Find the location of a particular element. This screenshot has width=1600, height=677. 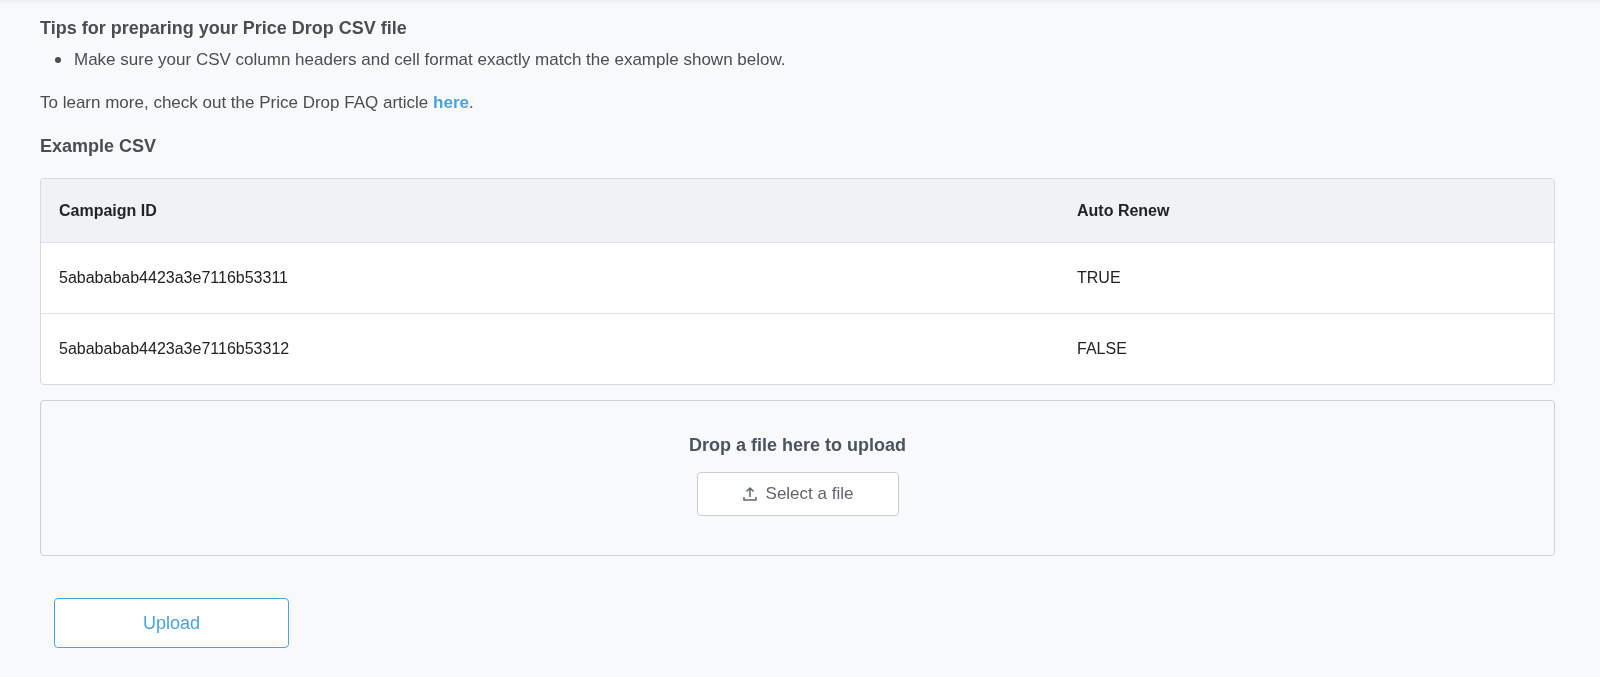

table-cell-text: FALSE is located at coordinates (1102, 349).